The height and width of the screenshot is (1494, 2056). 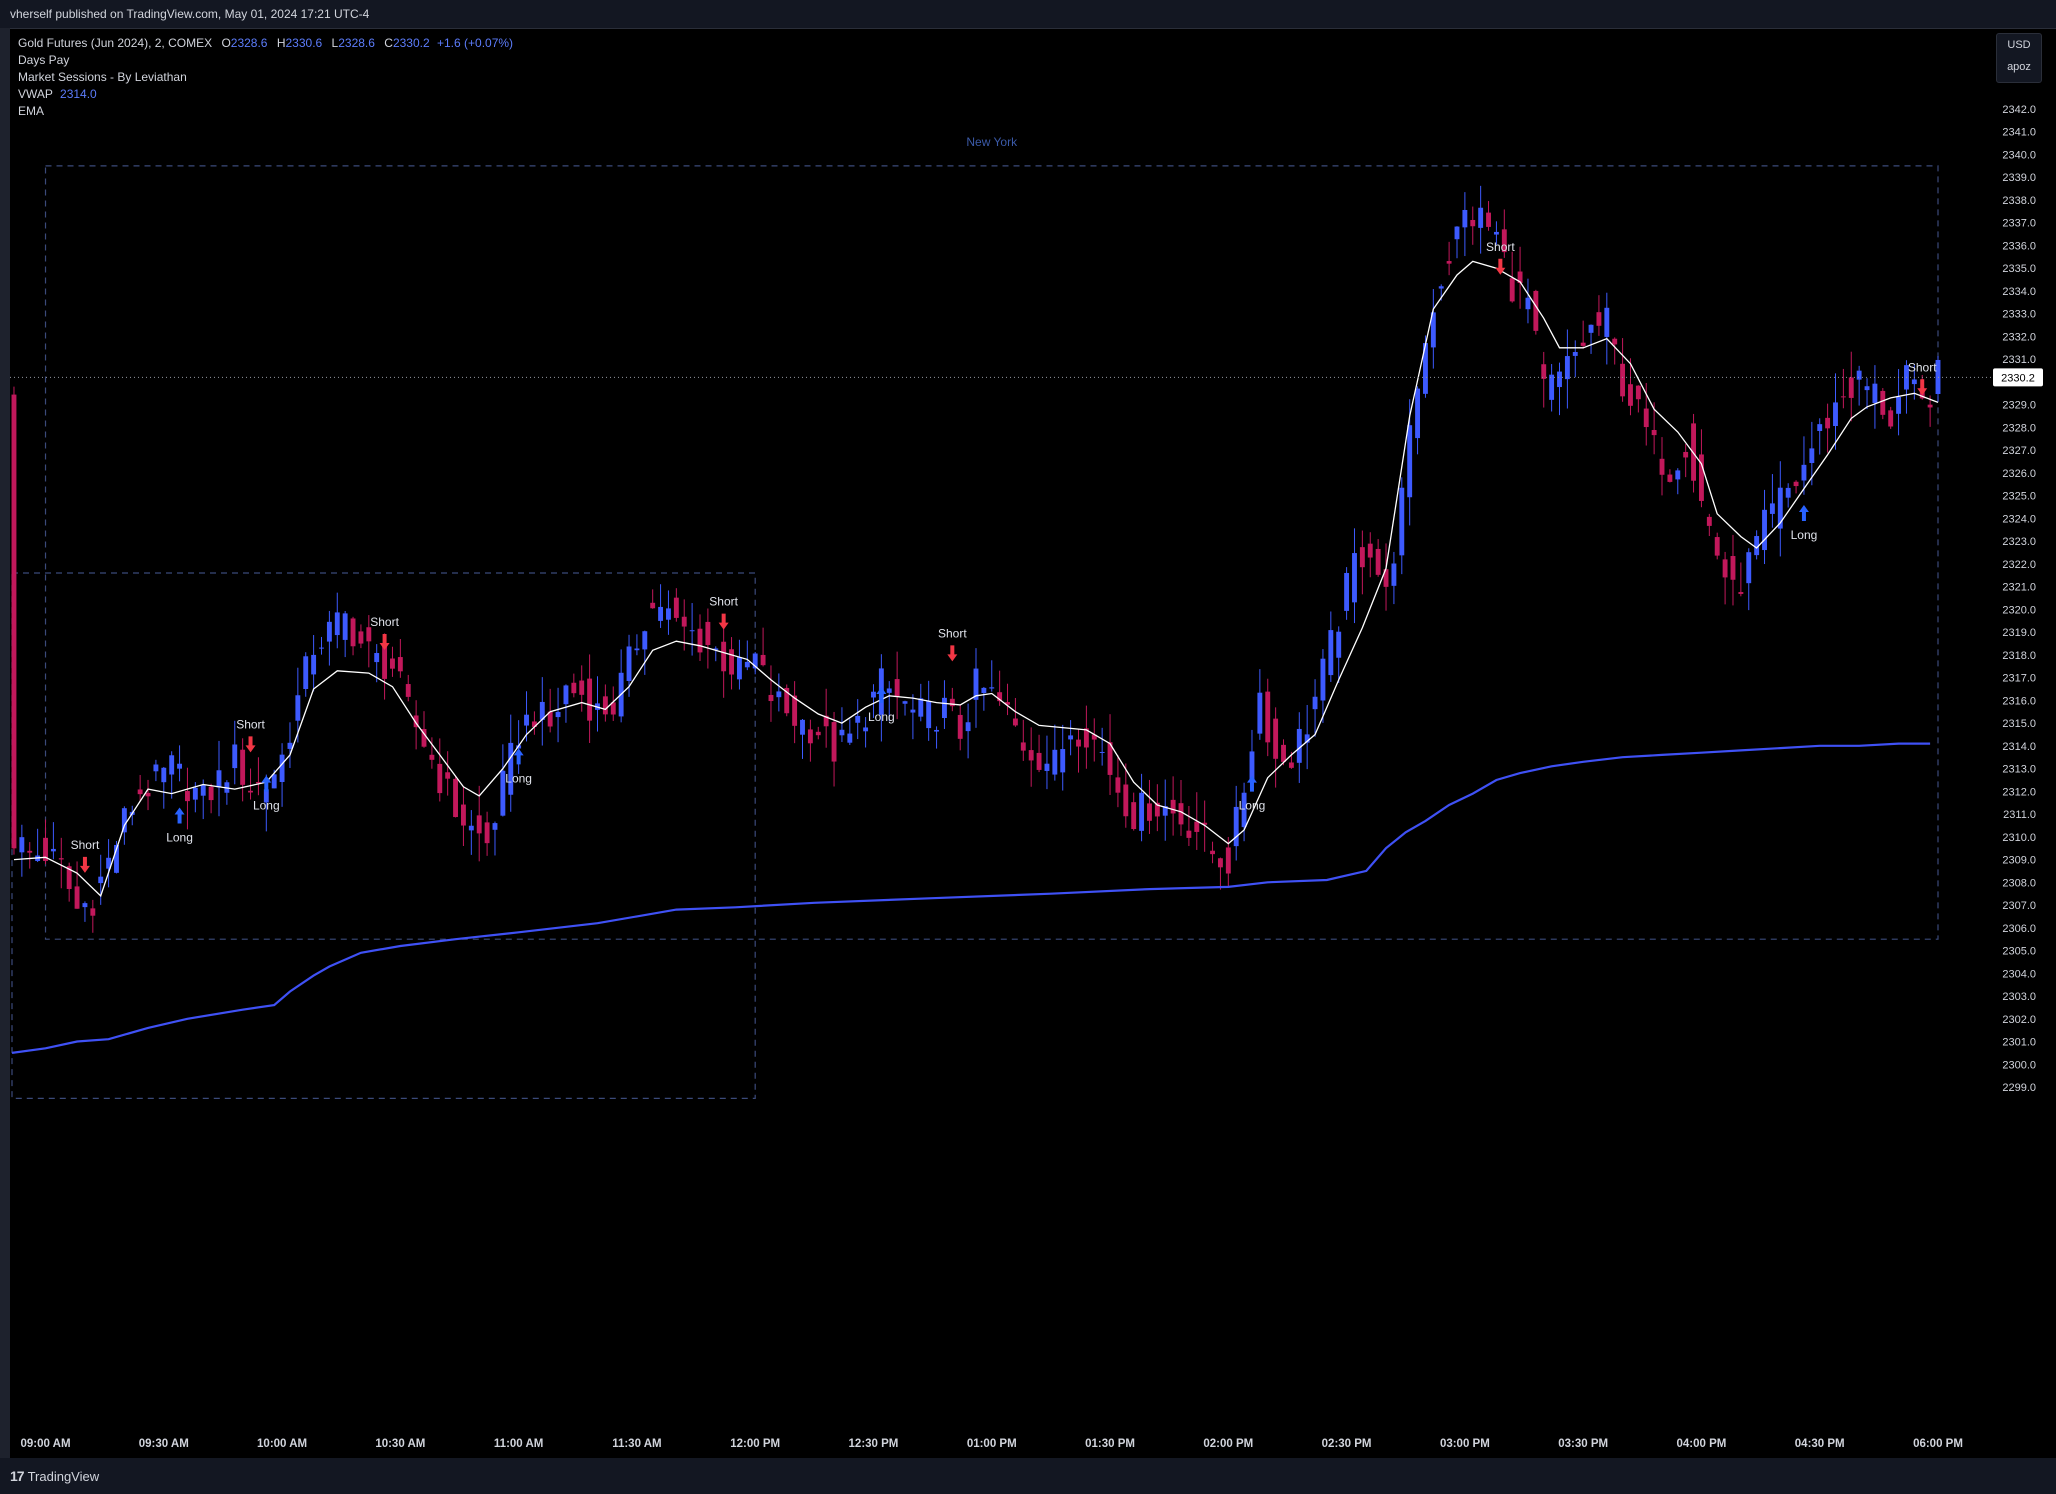 I want to click on y-axis-tick-label: 2321.0, so click(x=2019, y=588).